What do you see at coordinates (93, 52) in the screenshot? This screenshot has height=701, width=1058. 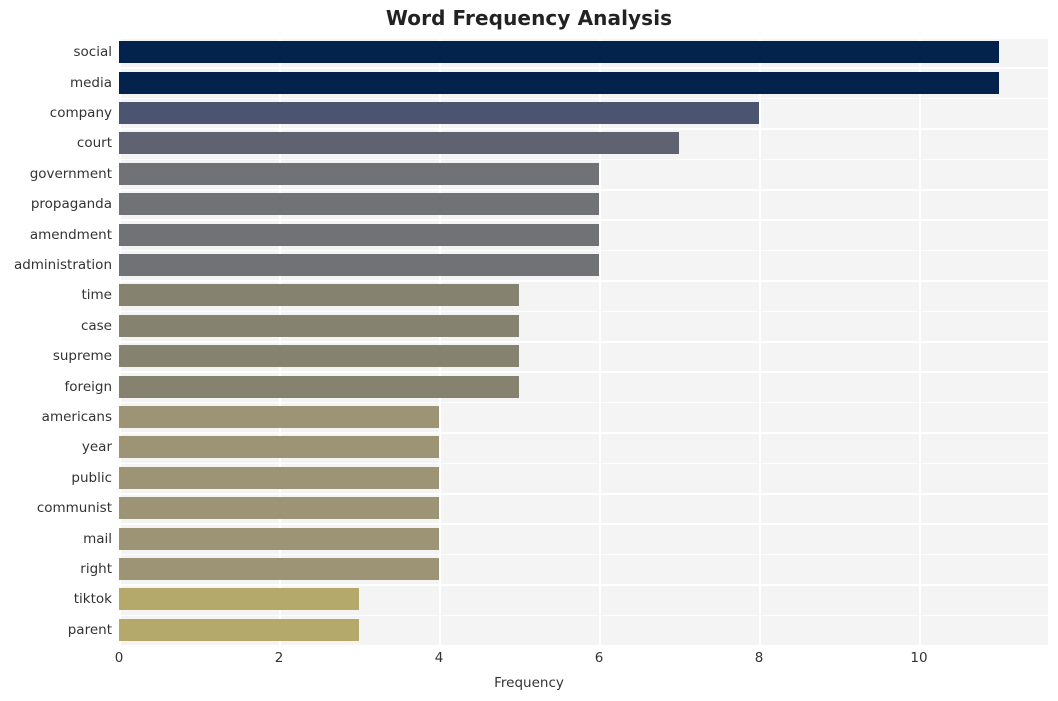 I see `y-axis-tick-label: social` at bounding box center [93, 52].